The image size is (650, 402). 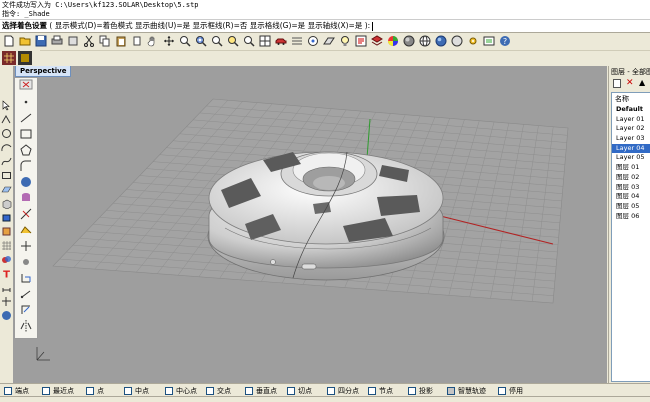 What do you see at coordinates (6, 204) in the screenshot?
I see `box-icon` at bounding box center [6, 204].